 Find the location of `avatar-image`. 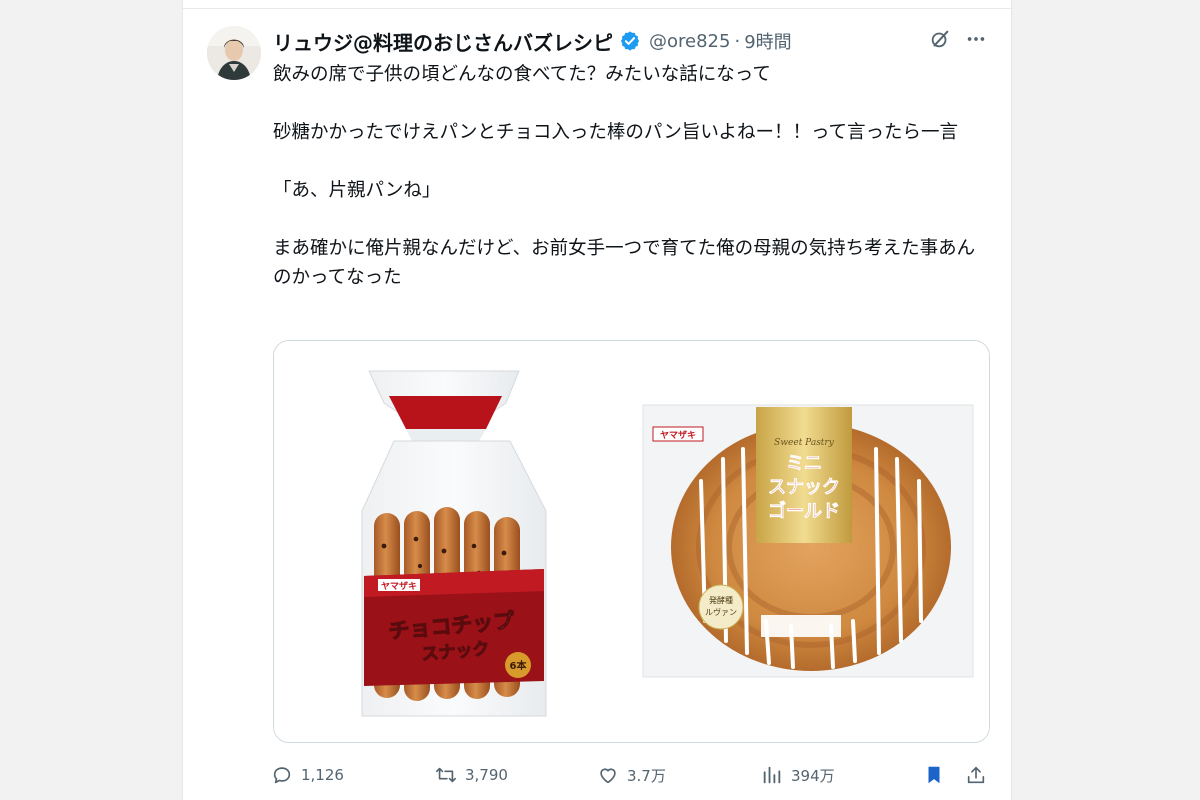

avatar-image is located at coordinates (234, 53).